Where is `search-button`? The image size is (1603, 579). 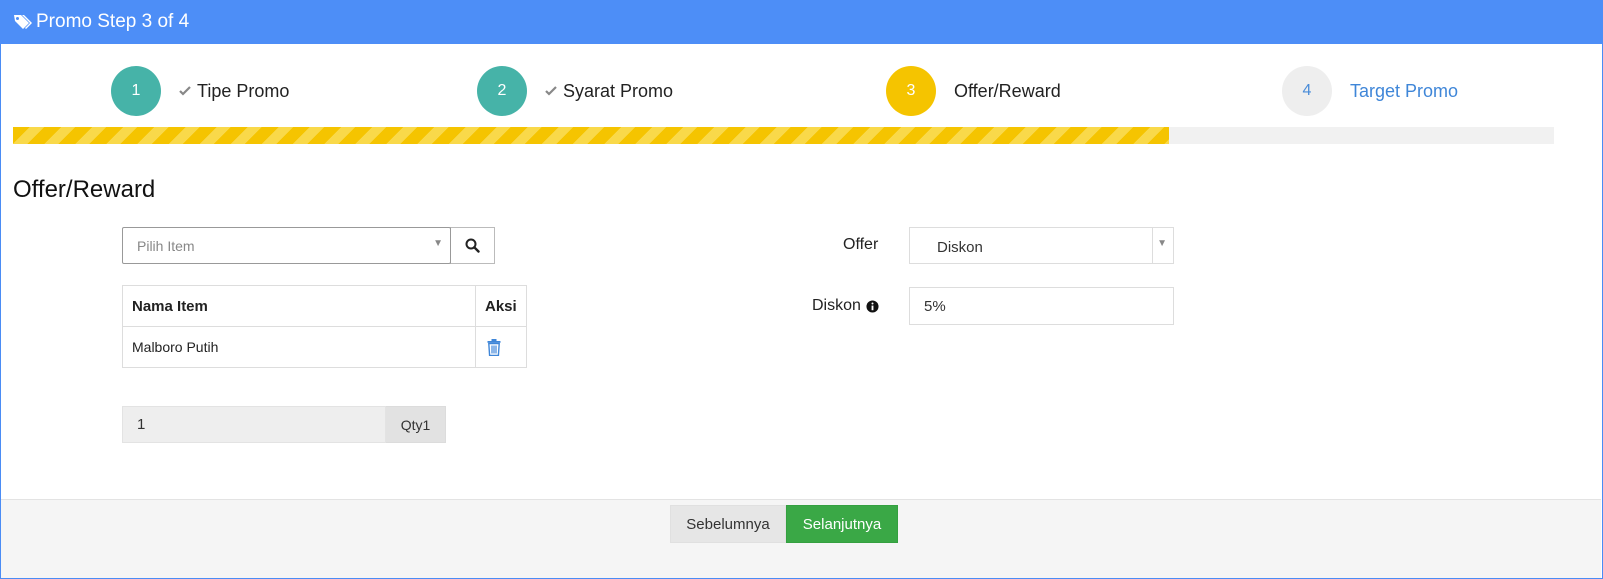 search-button is located at coordinates (472, 245).